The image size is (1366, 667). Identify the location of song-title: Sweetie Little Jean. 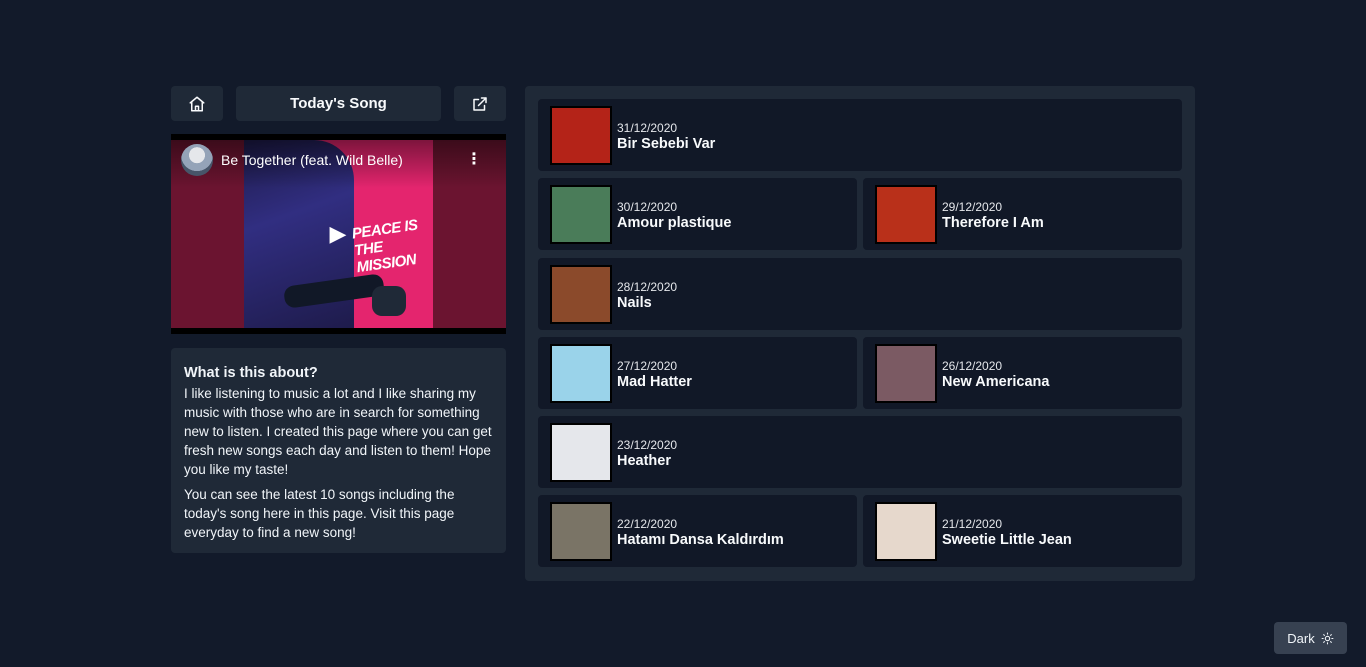
(1007, 540).